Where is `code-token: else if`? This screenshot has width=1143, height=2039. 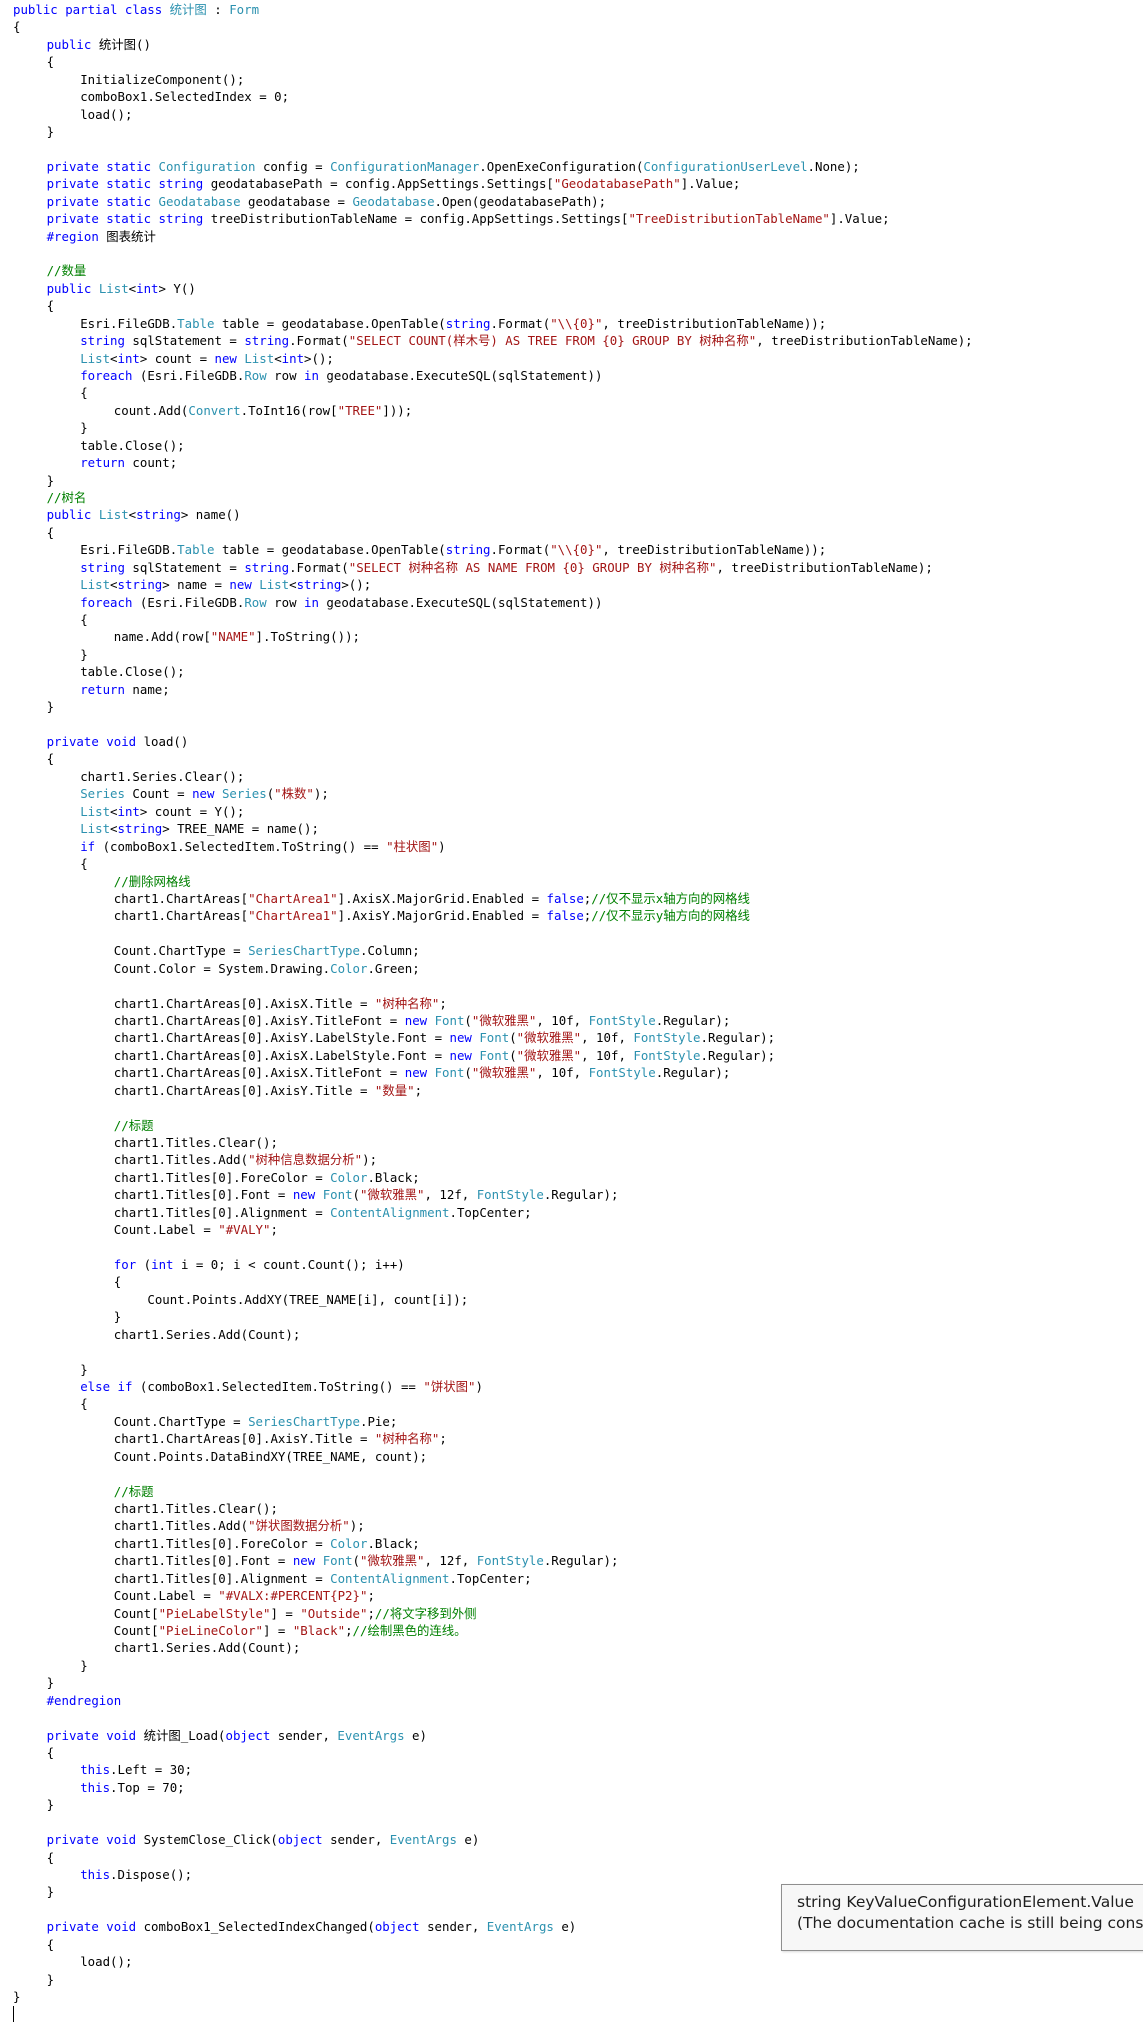 code-token: else if is located at coordinates (110, 1386).